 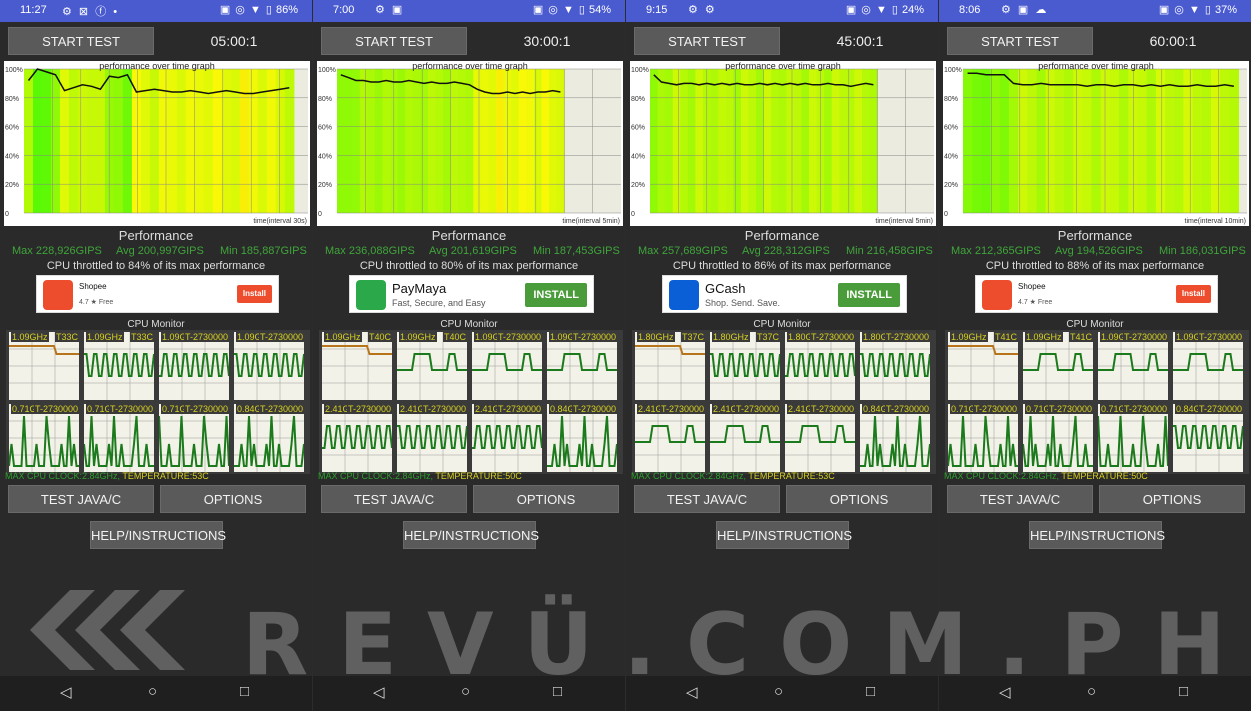 I want to click on cpu-temperature: TEMPERATURE:50C, so click(x=478, y=476).